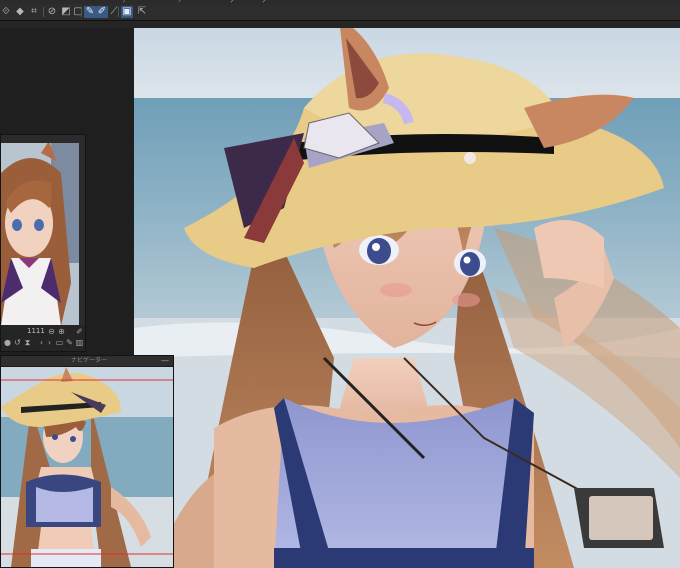  What do you see at coordinates (89, 360) in the screenshot?
I see `navigator-title: ナビゲーター` at bounding box center [89, 360].